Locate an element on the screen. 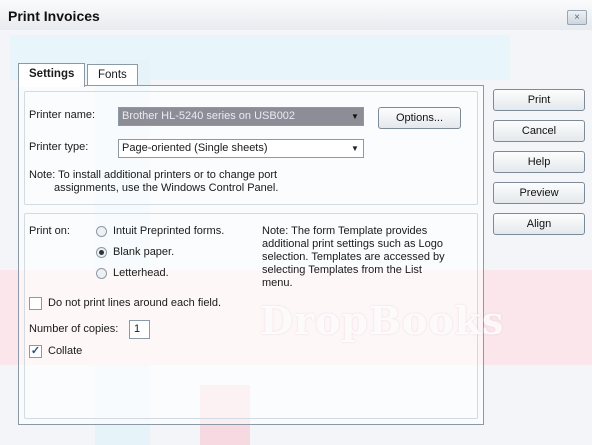 This screenshot has height=445, width=592. printer-type-select: Page-oriented (Single sheets) ▼ is located at coordinates (241, 148).